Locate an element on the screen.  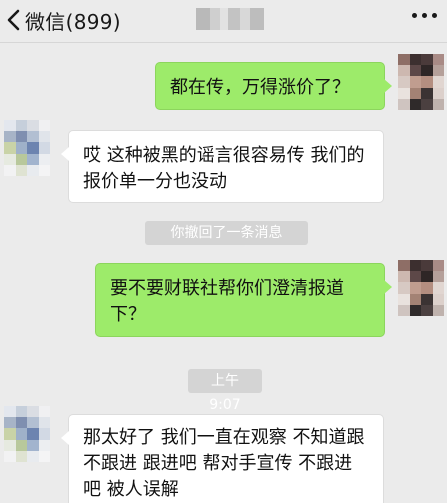
received-message-bubble: 哎 这种被黑的谣言很容易传 我们的报价单一分也没动 is located at coordinates (222, 166).